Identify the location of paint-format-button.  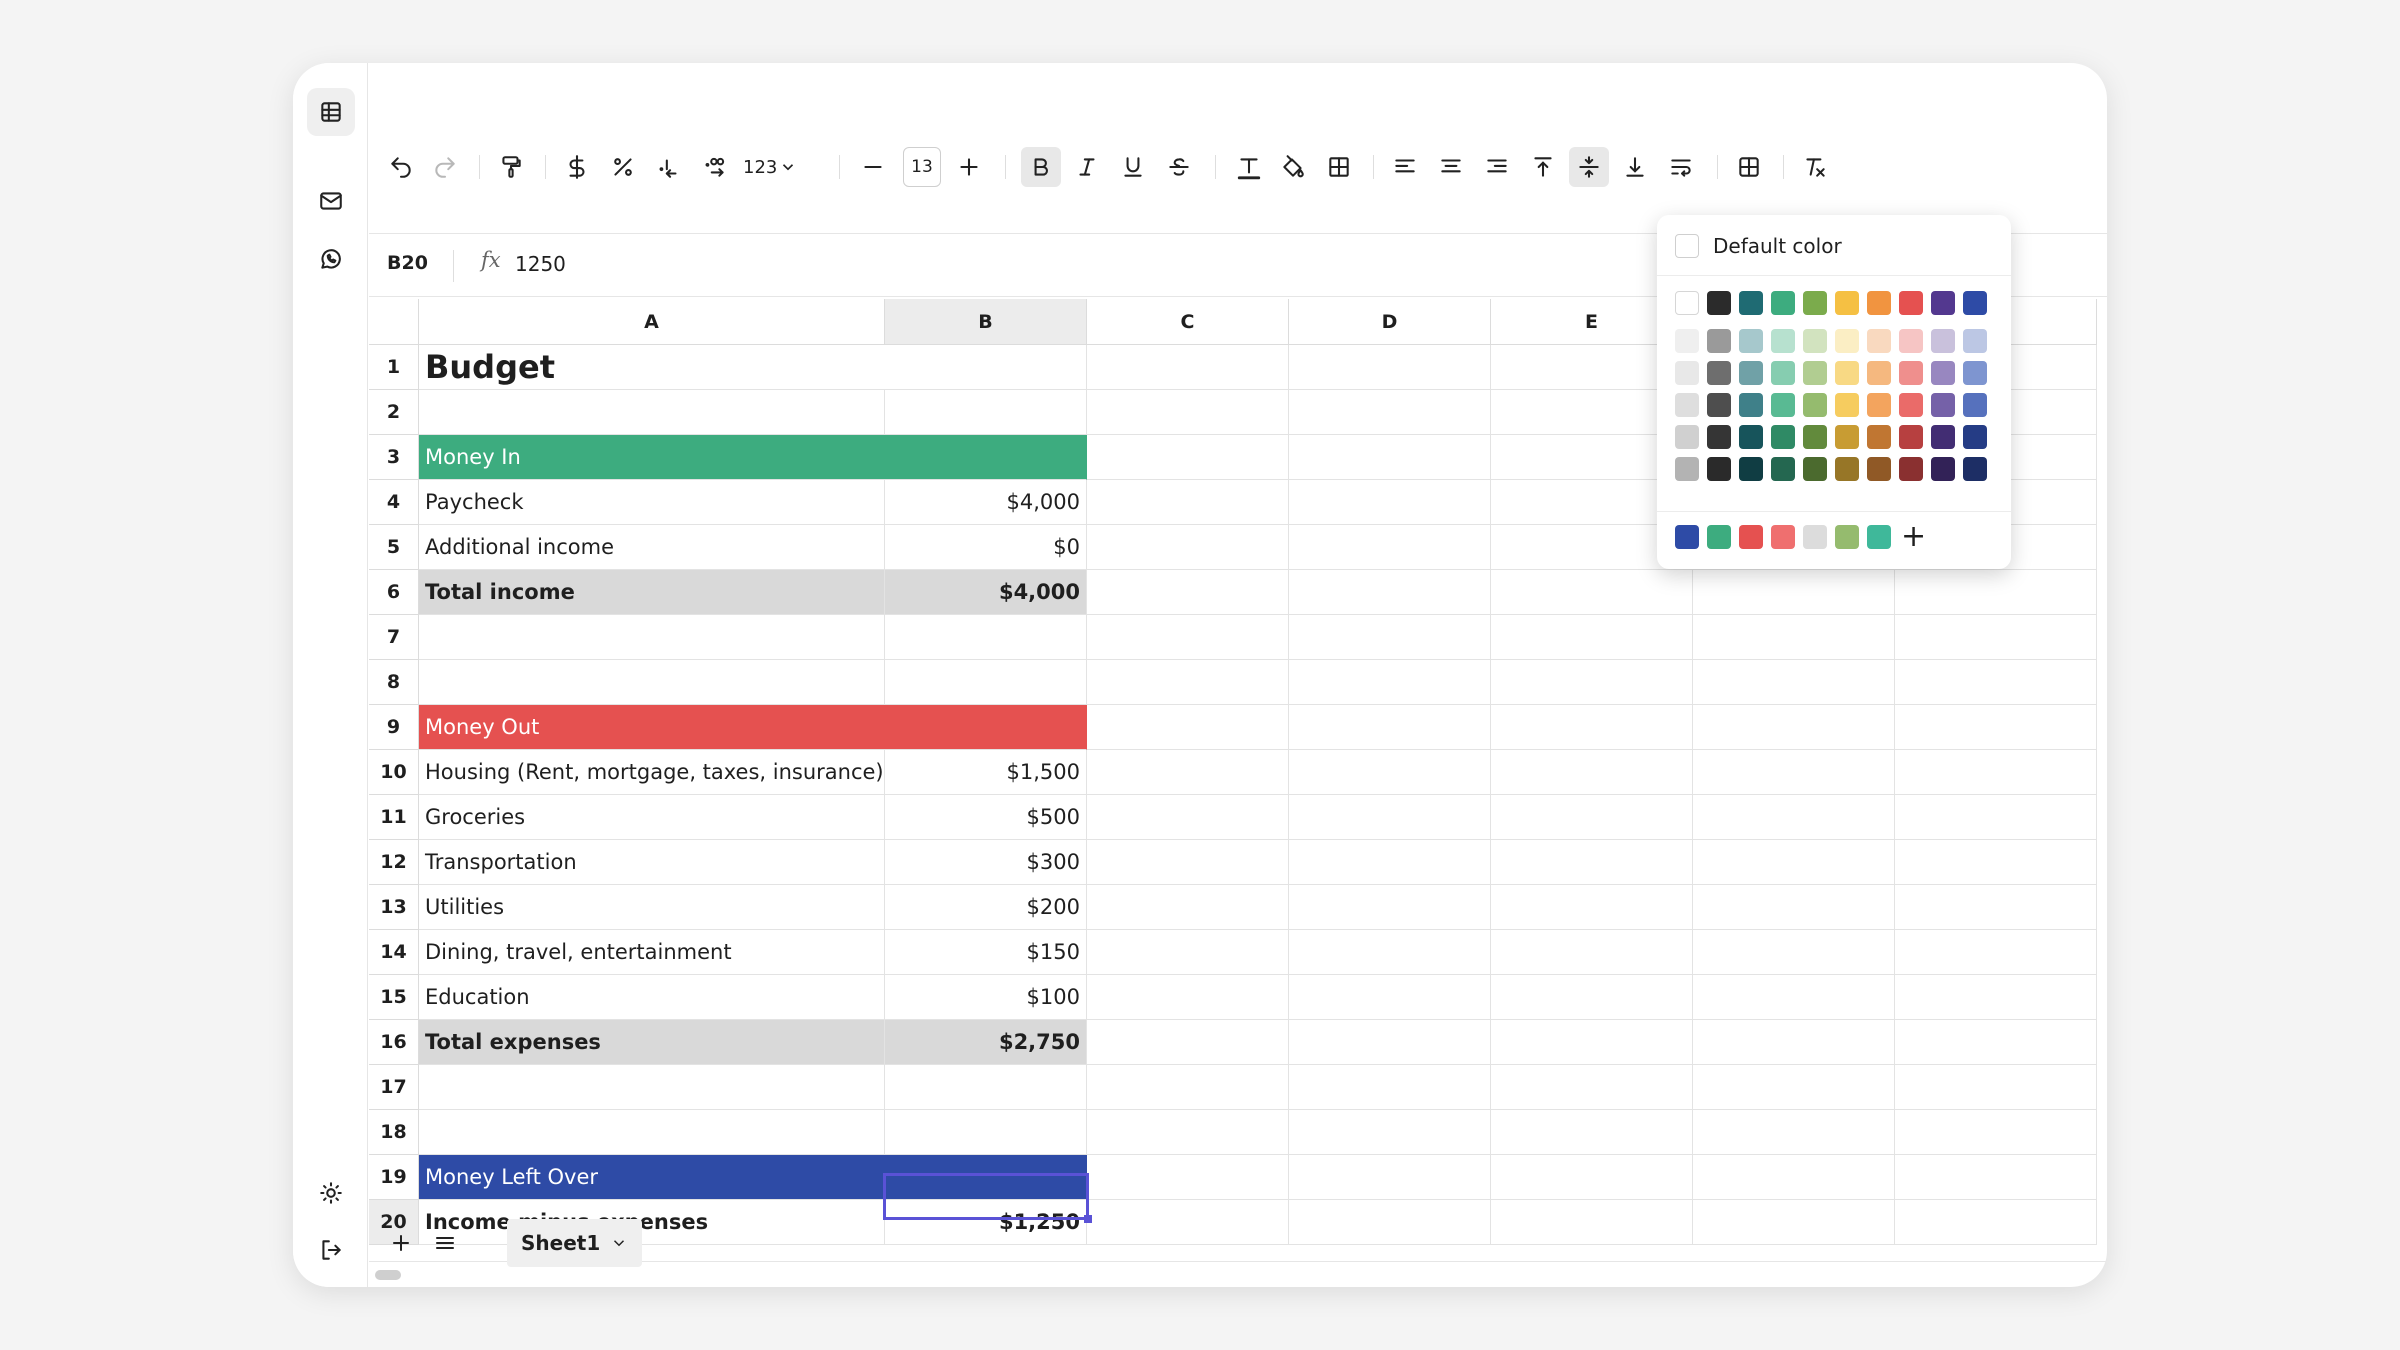
(511, 167).